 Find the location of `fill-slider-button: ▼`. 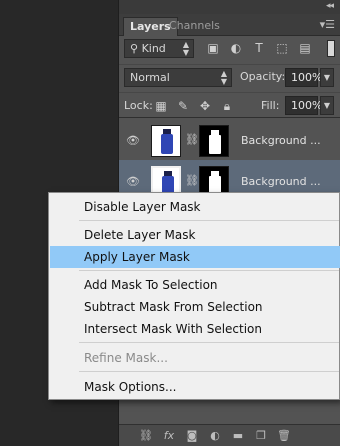

fill-slider-button: ▼ is located at coordinates (327, 105).